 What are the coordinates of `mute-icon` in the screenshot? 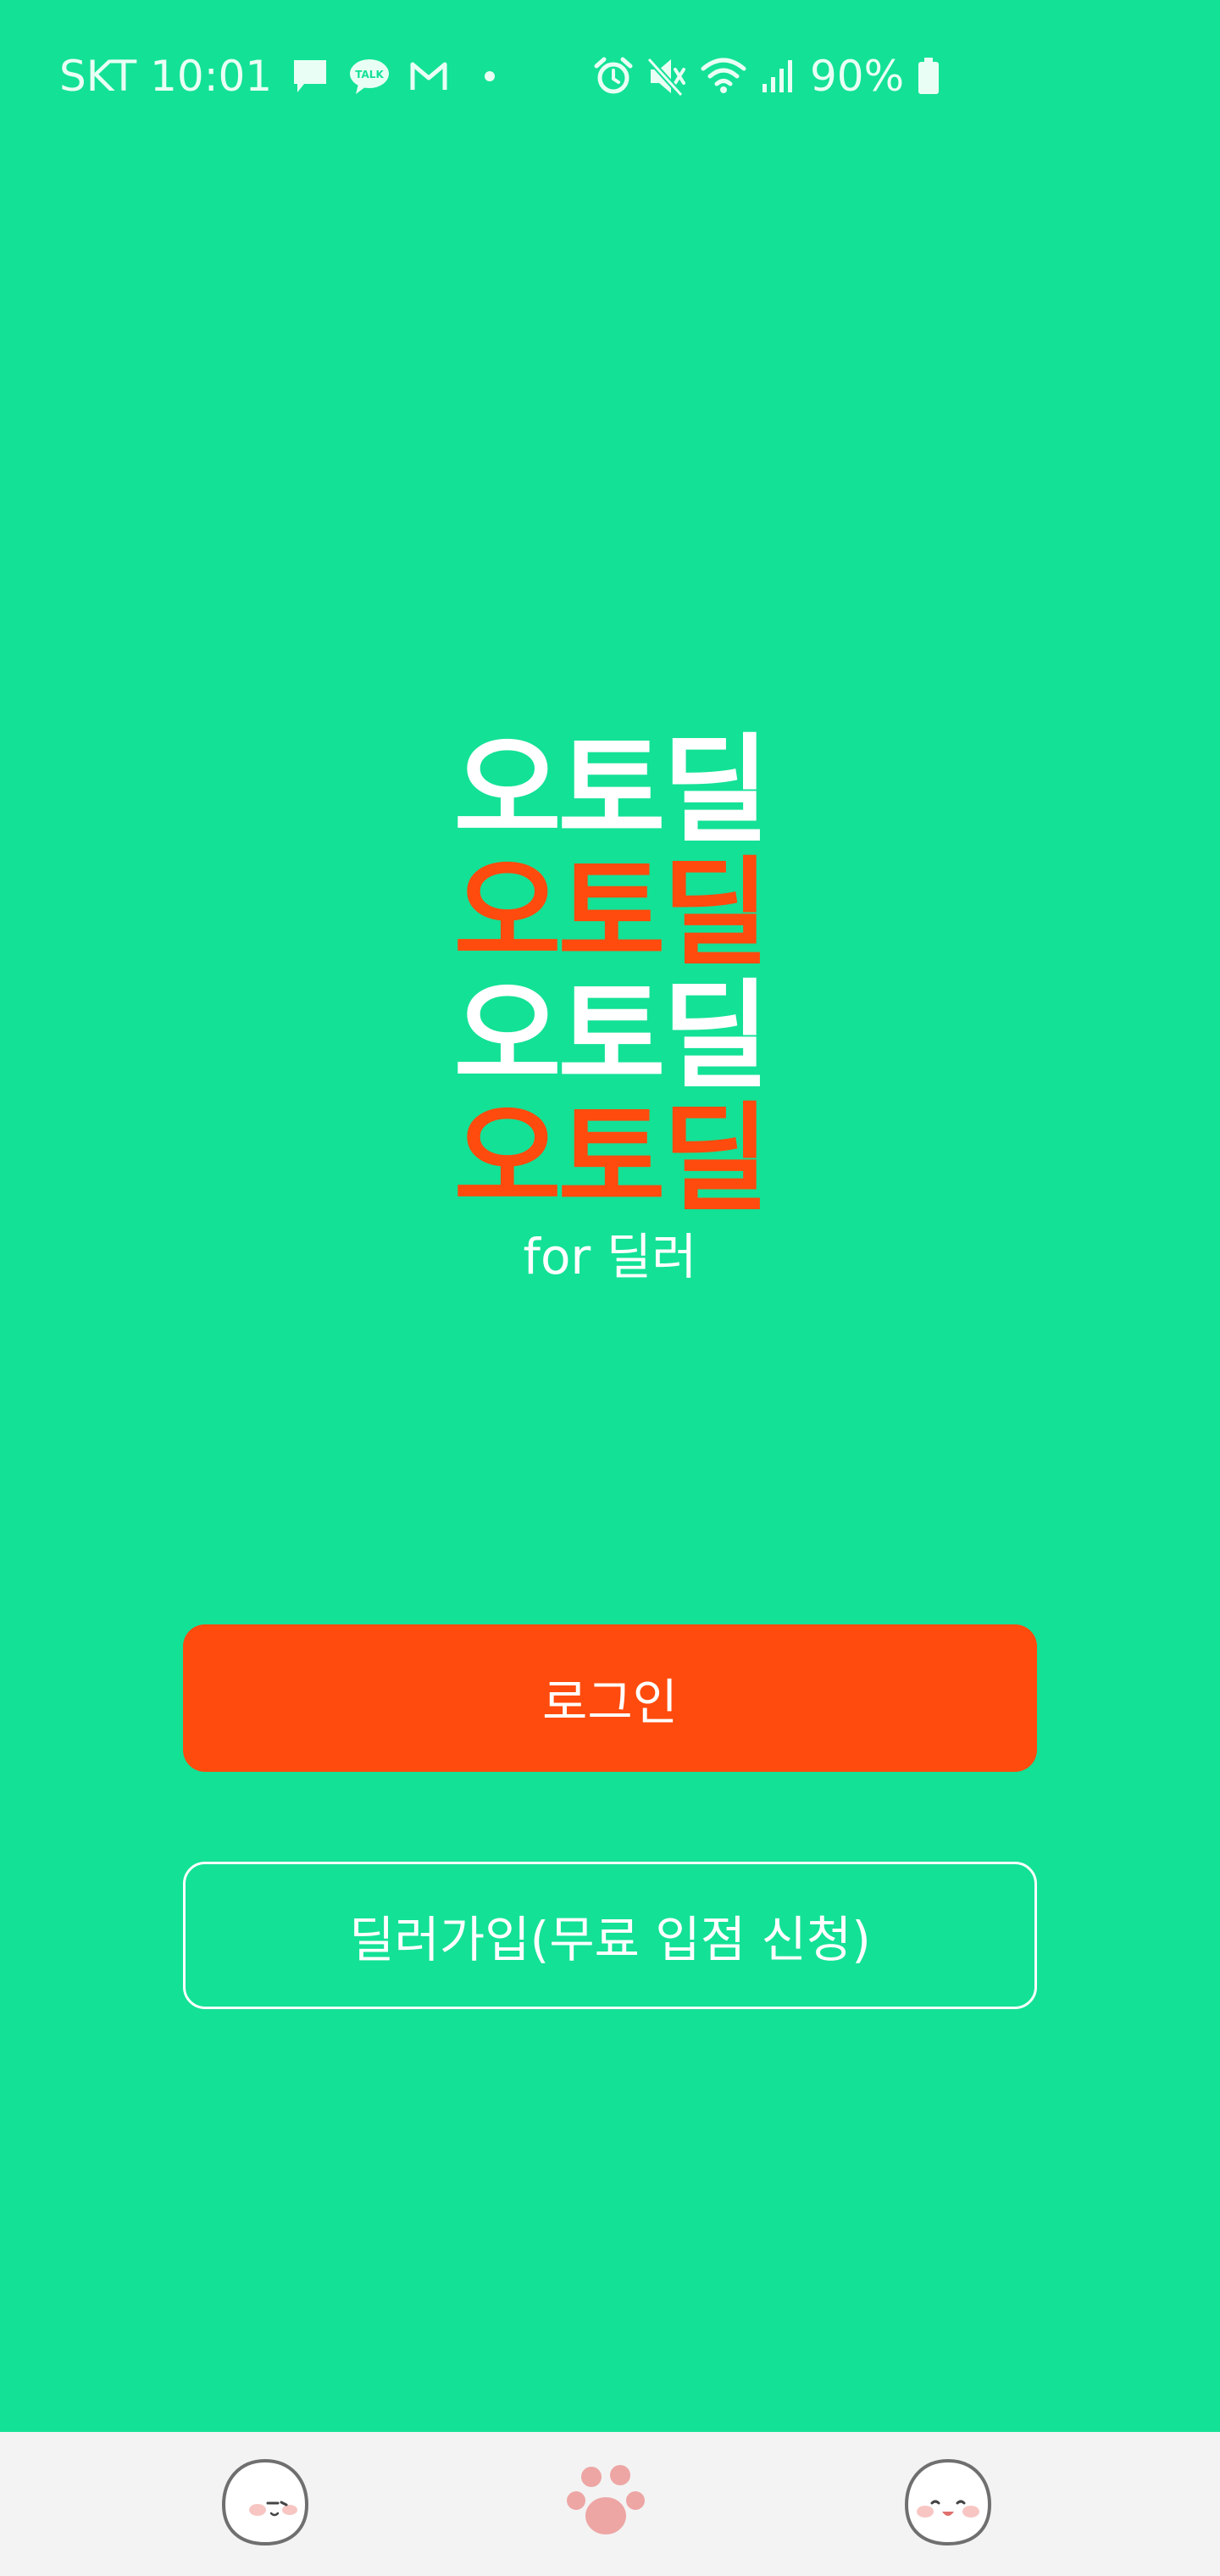 It's located at (666, 76).